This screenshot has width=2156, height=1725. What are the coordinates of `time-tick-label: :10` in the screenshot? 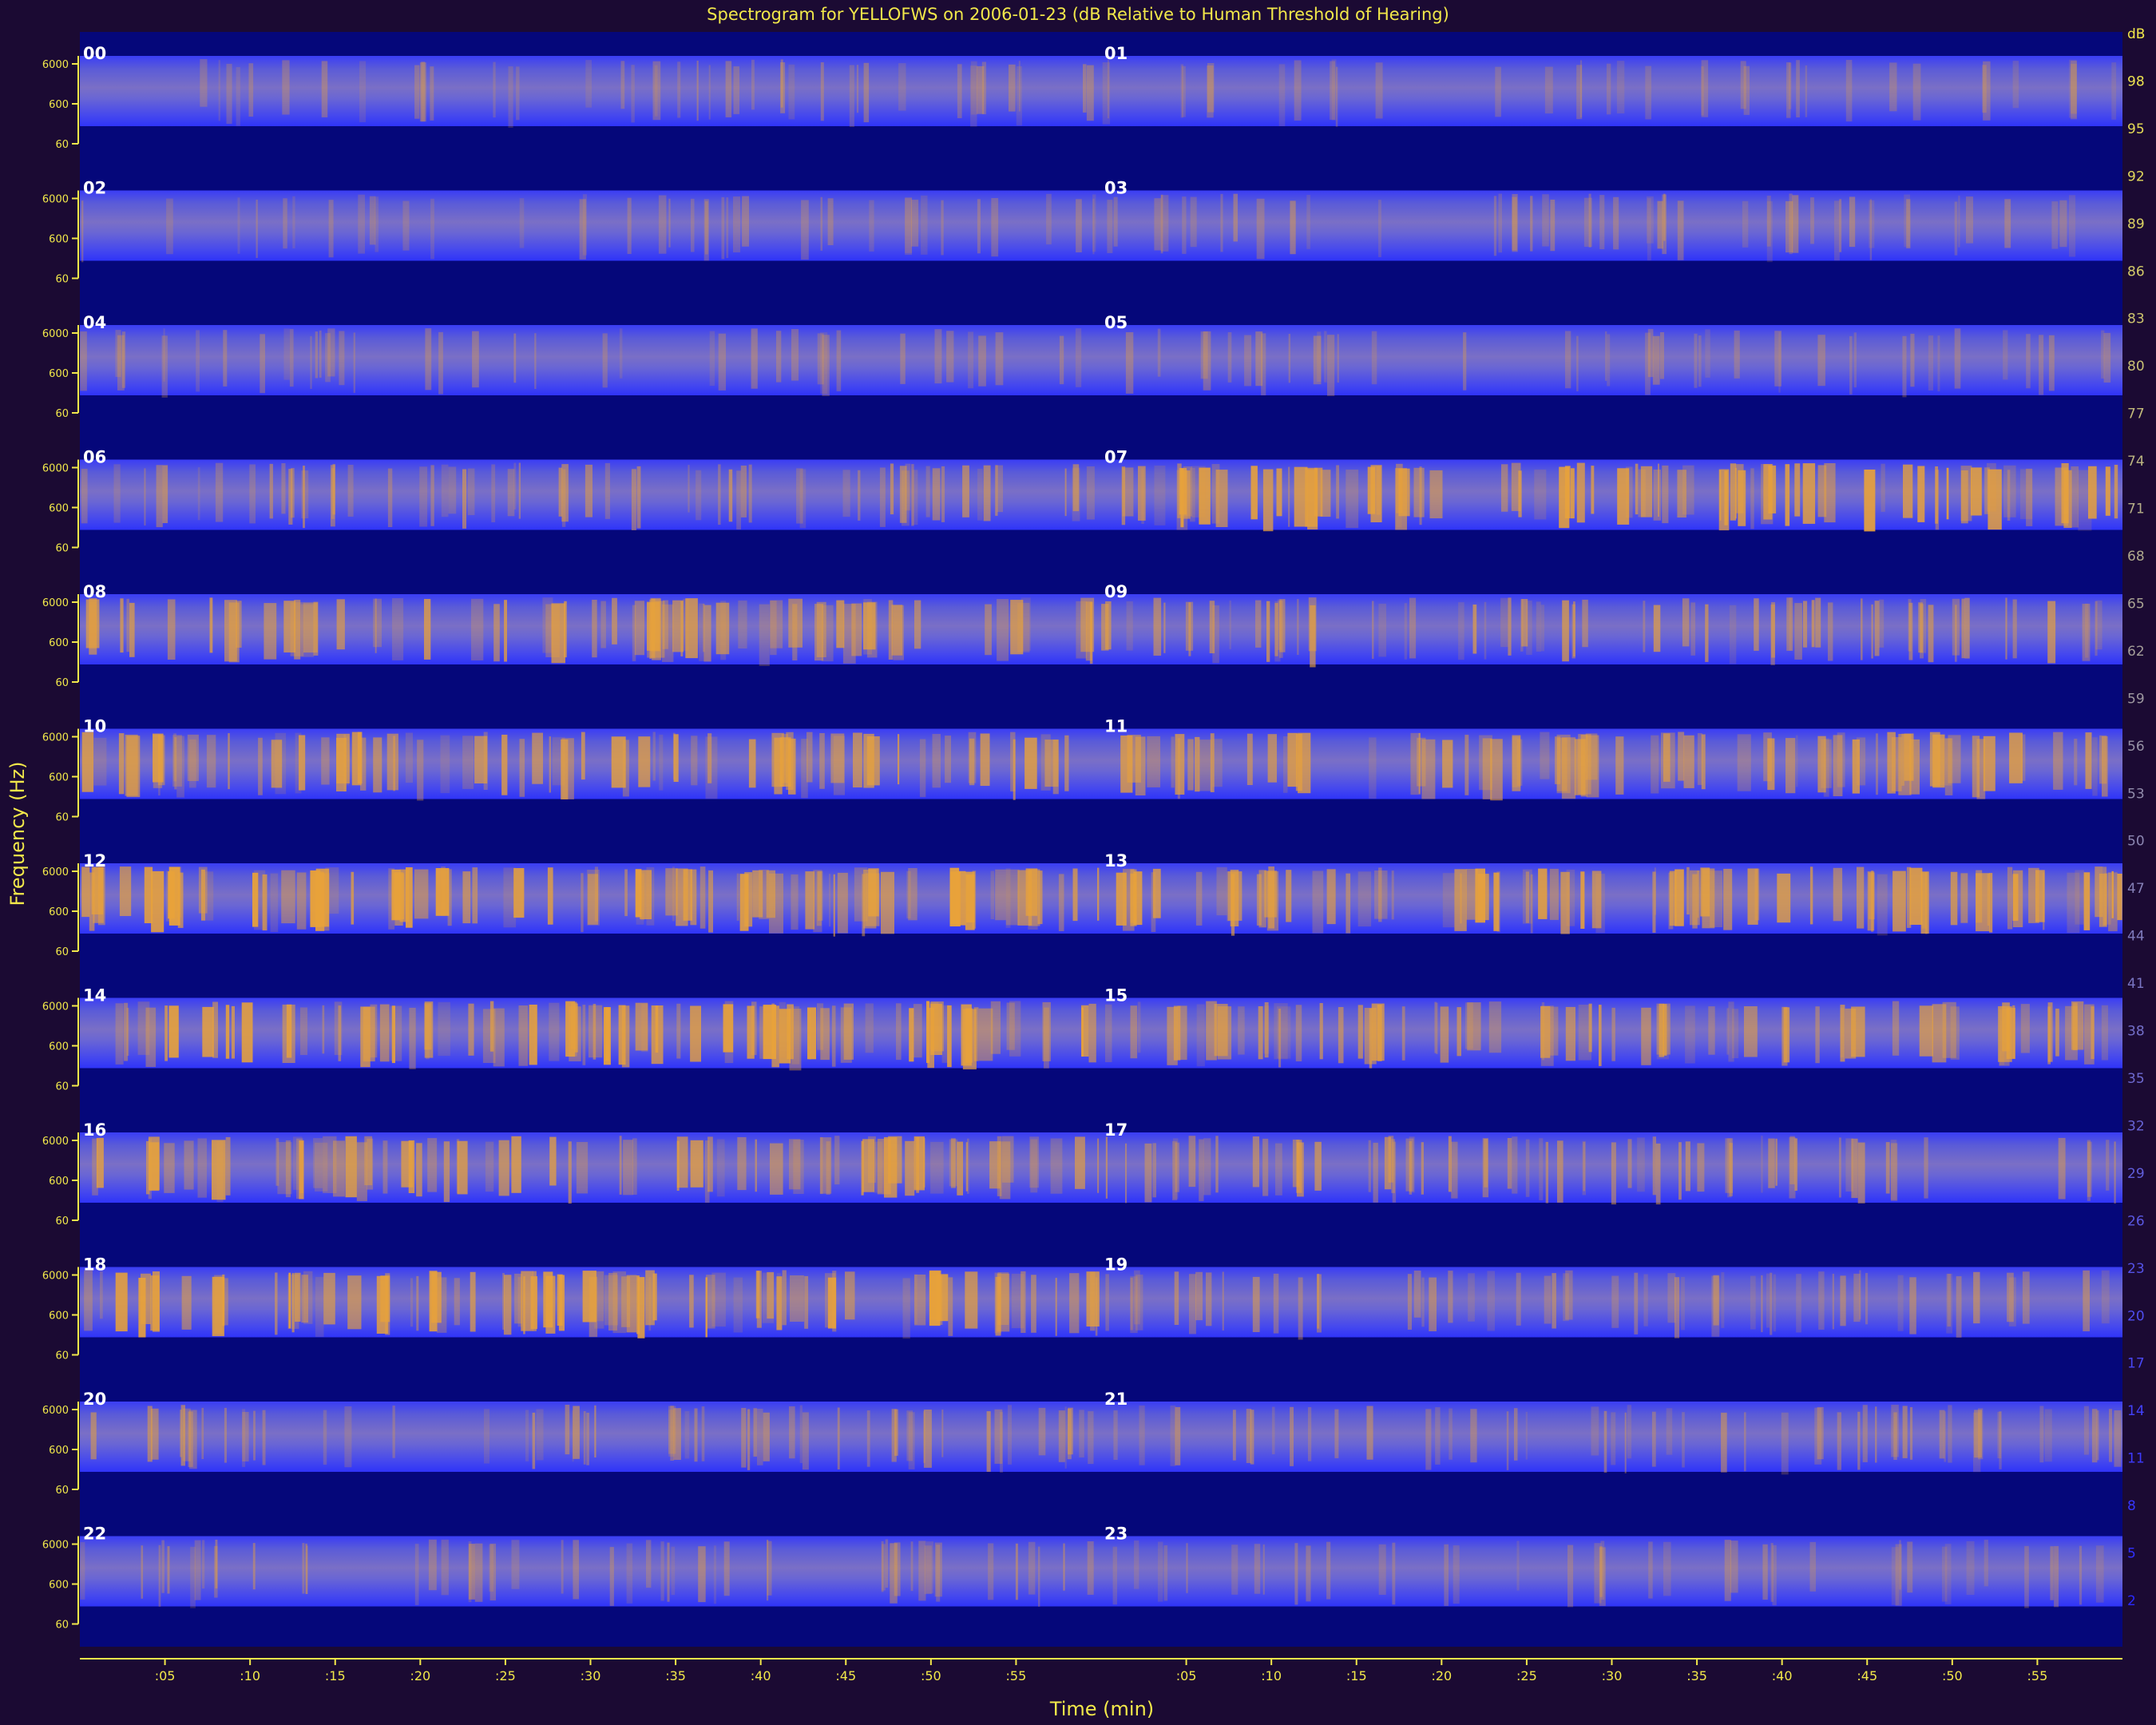 It's located at (250, 1676).